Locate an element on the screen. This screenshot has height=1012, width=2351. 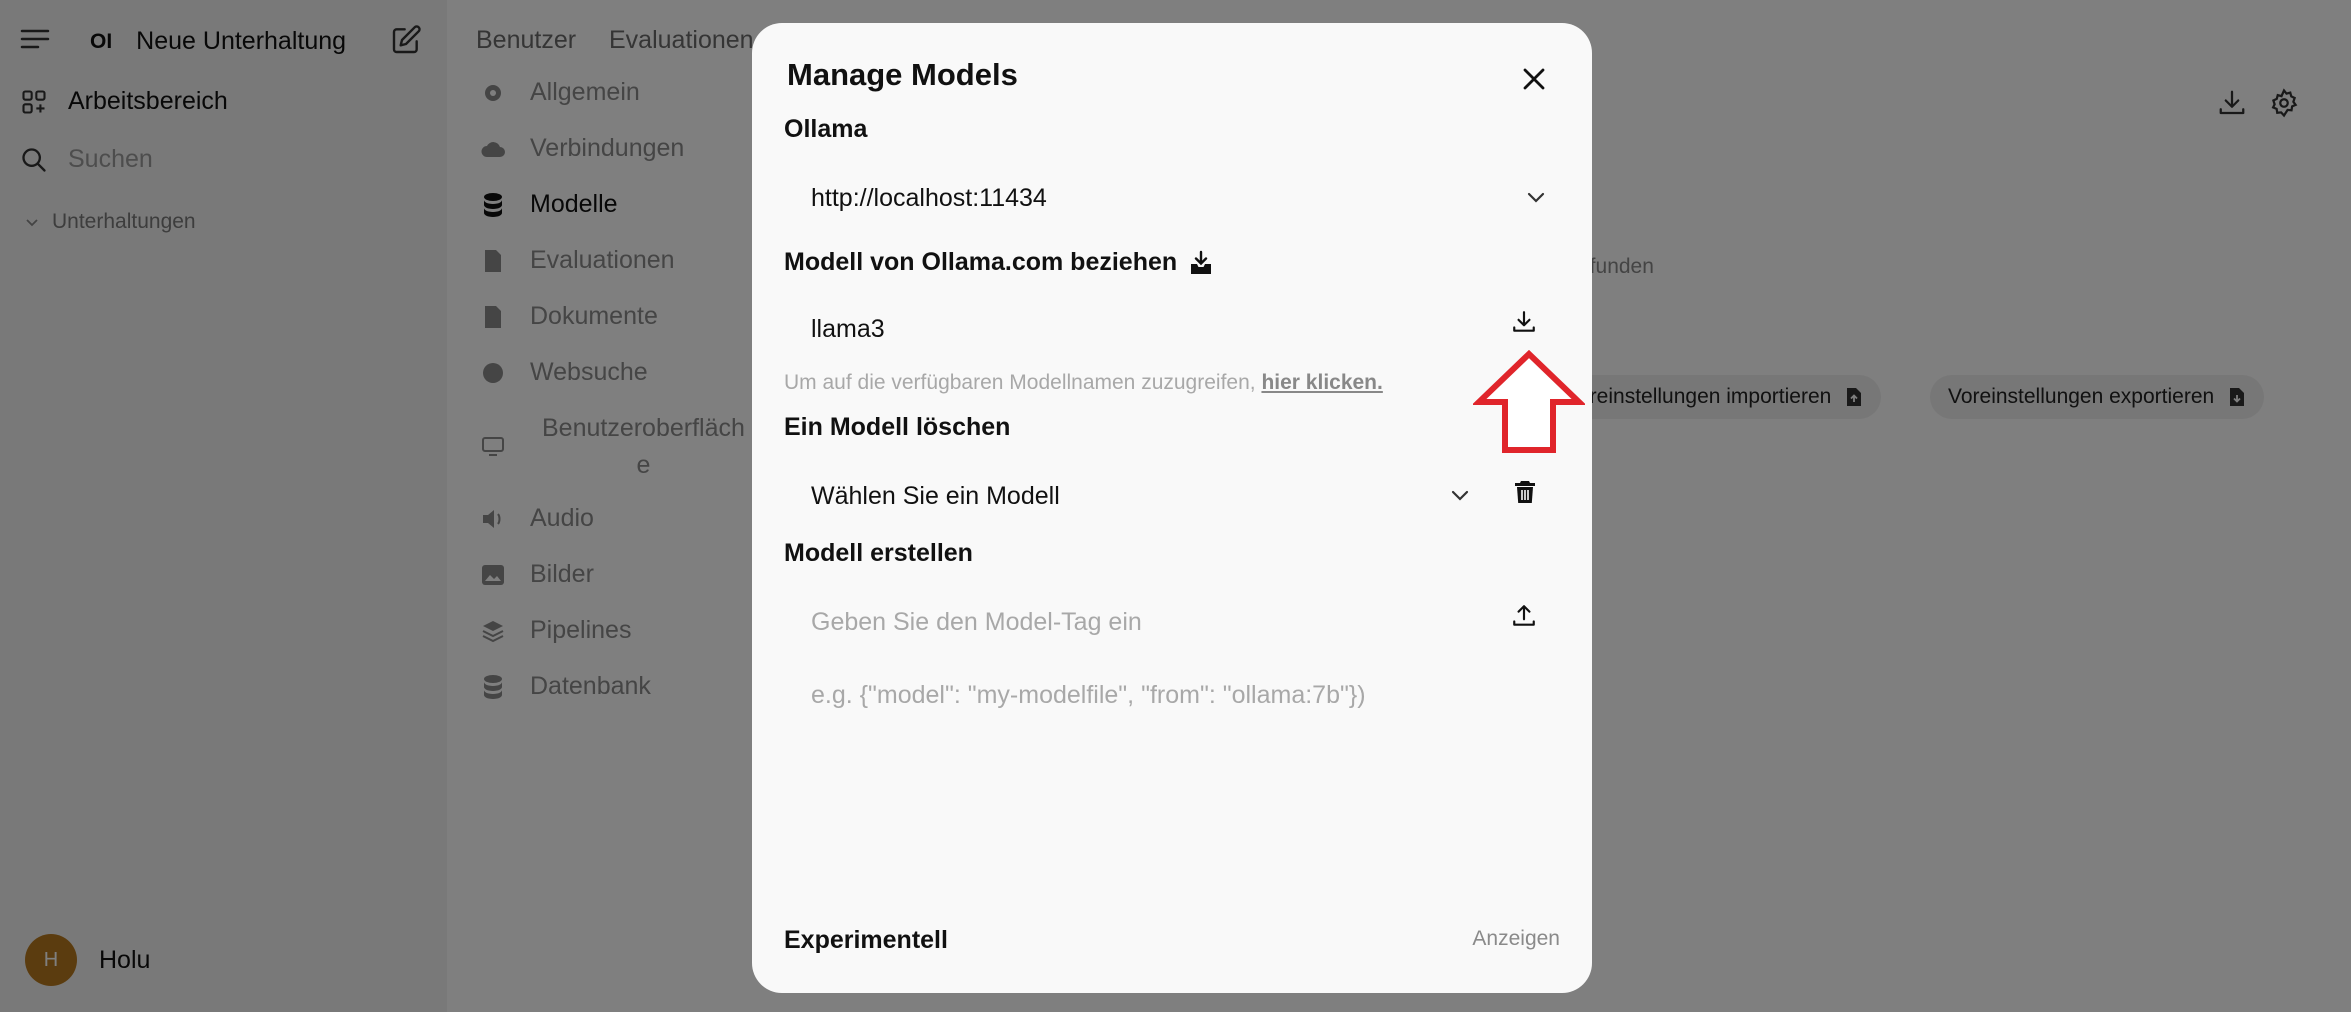
pull-model-label-text: Modell von Ollama.com beziehen is located at coordinates (981, 262).